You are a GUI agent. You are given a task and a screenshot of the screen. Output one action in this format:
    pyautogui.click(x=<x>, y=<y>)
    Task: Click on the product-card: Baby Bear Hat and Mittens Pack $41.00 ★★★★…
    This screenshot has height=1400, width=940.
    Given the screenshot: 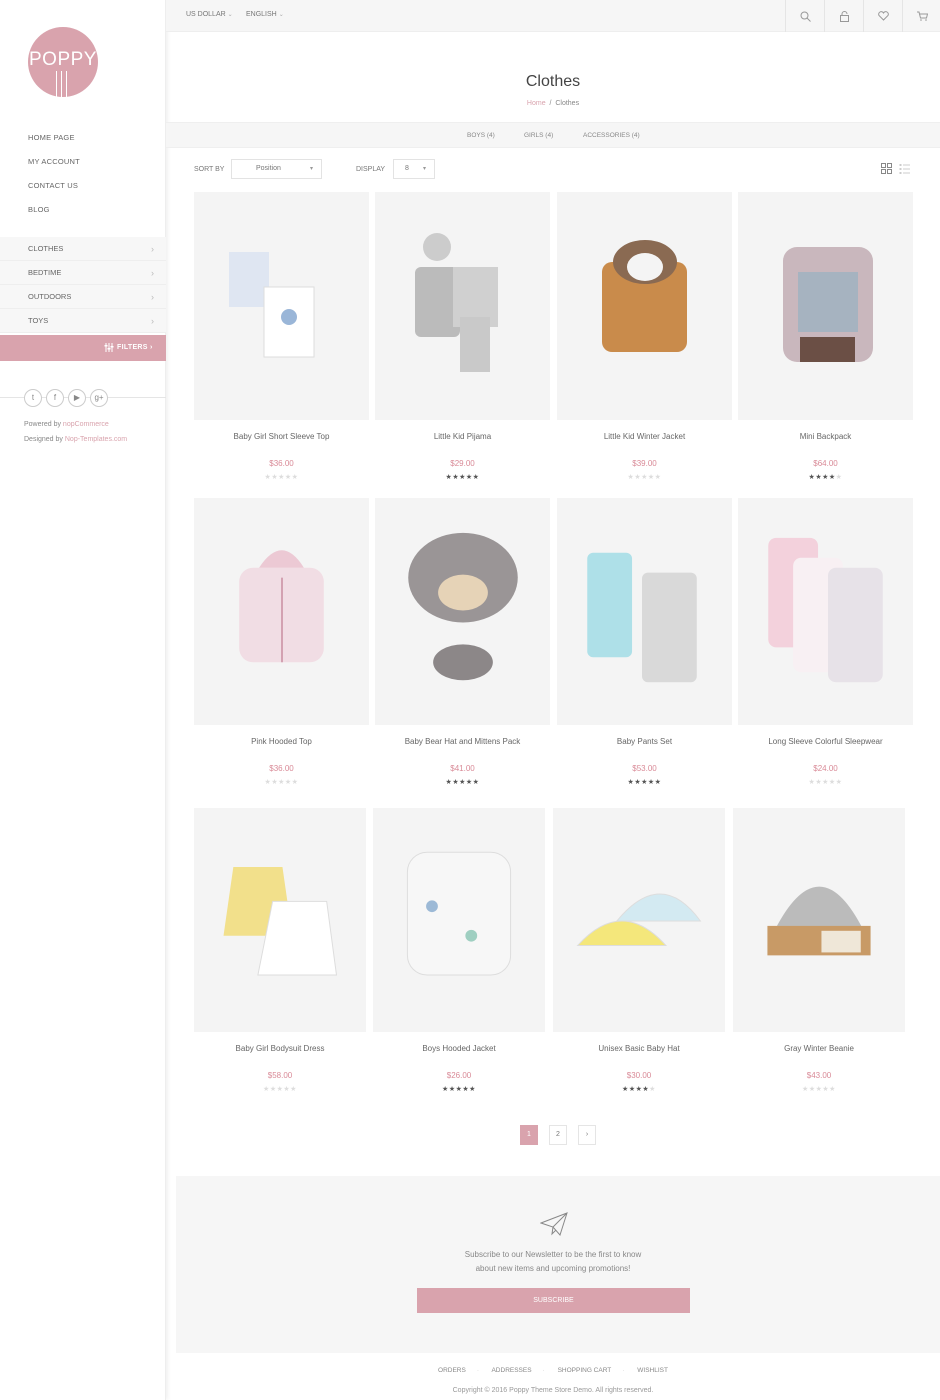 What is the action you would take?
    pyautogui.click(x=462, y=656)
    